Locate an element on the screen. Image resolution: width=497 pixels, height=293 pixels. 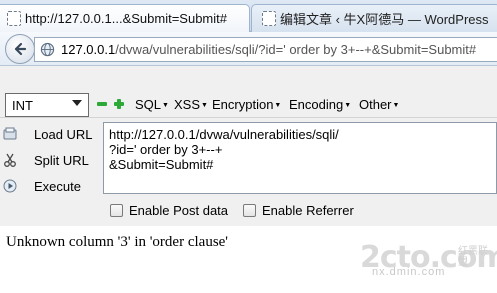
tab-title: http://127.0.0.1...&Submit=Submit# is located at coordinates (126, 18).